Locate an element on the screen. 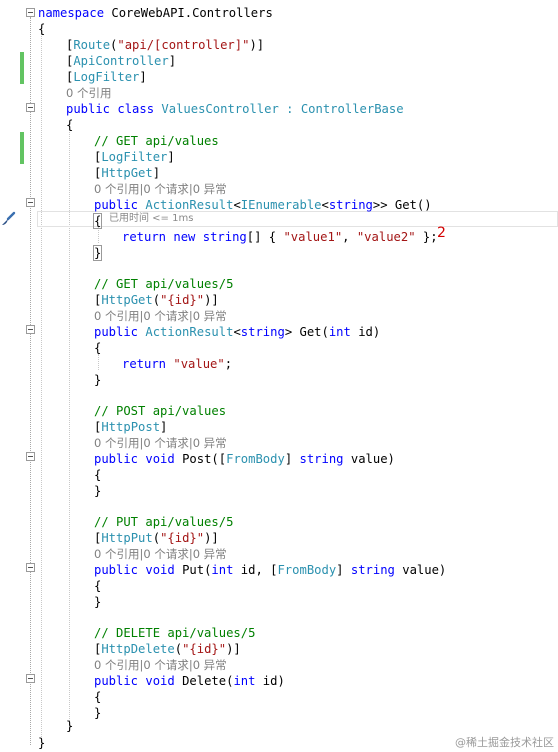 This screenshot has width=558, height=752. attribute-name: ApiController is located at coordinates (121, 61).